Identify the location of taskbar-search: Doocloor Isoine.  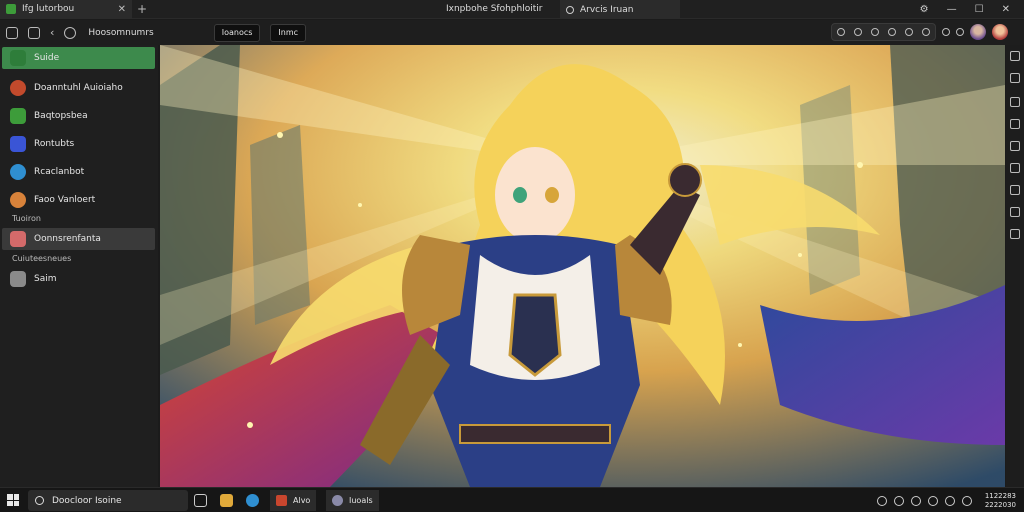
(108, 500).